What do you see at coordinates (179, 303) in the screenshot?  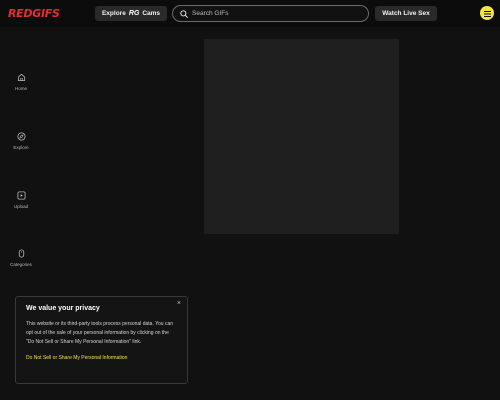 I see `close-icon: ×` at bounding box center [179, 303].